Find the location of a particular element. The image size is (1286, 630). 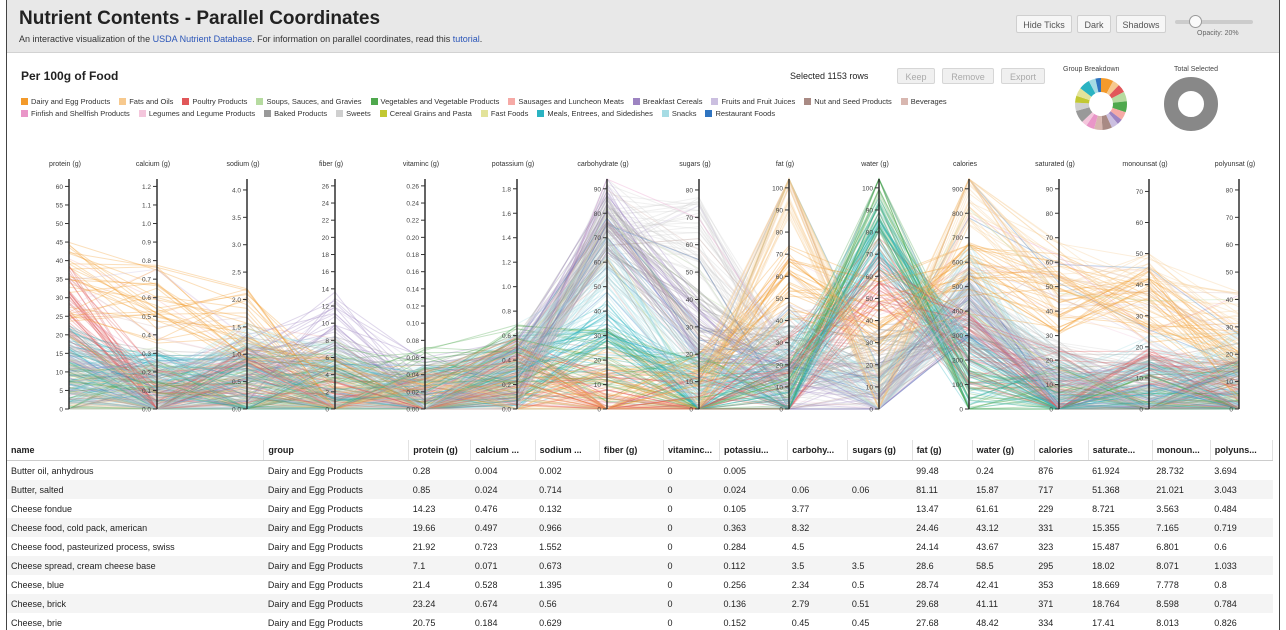

opacity-slider-handle is located at coordinates (1195, 21).